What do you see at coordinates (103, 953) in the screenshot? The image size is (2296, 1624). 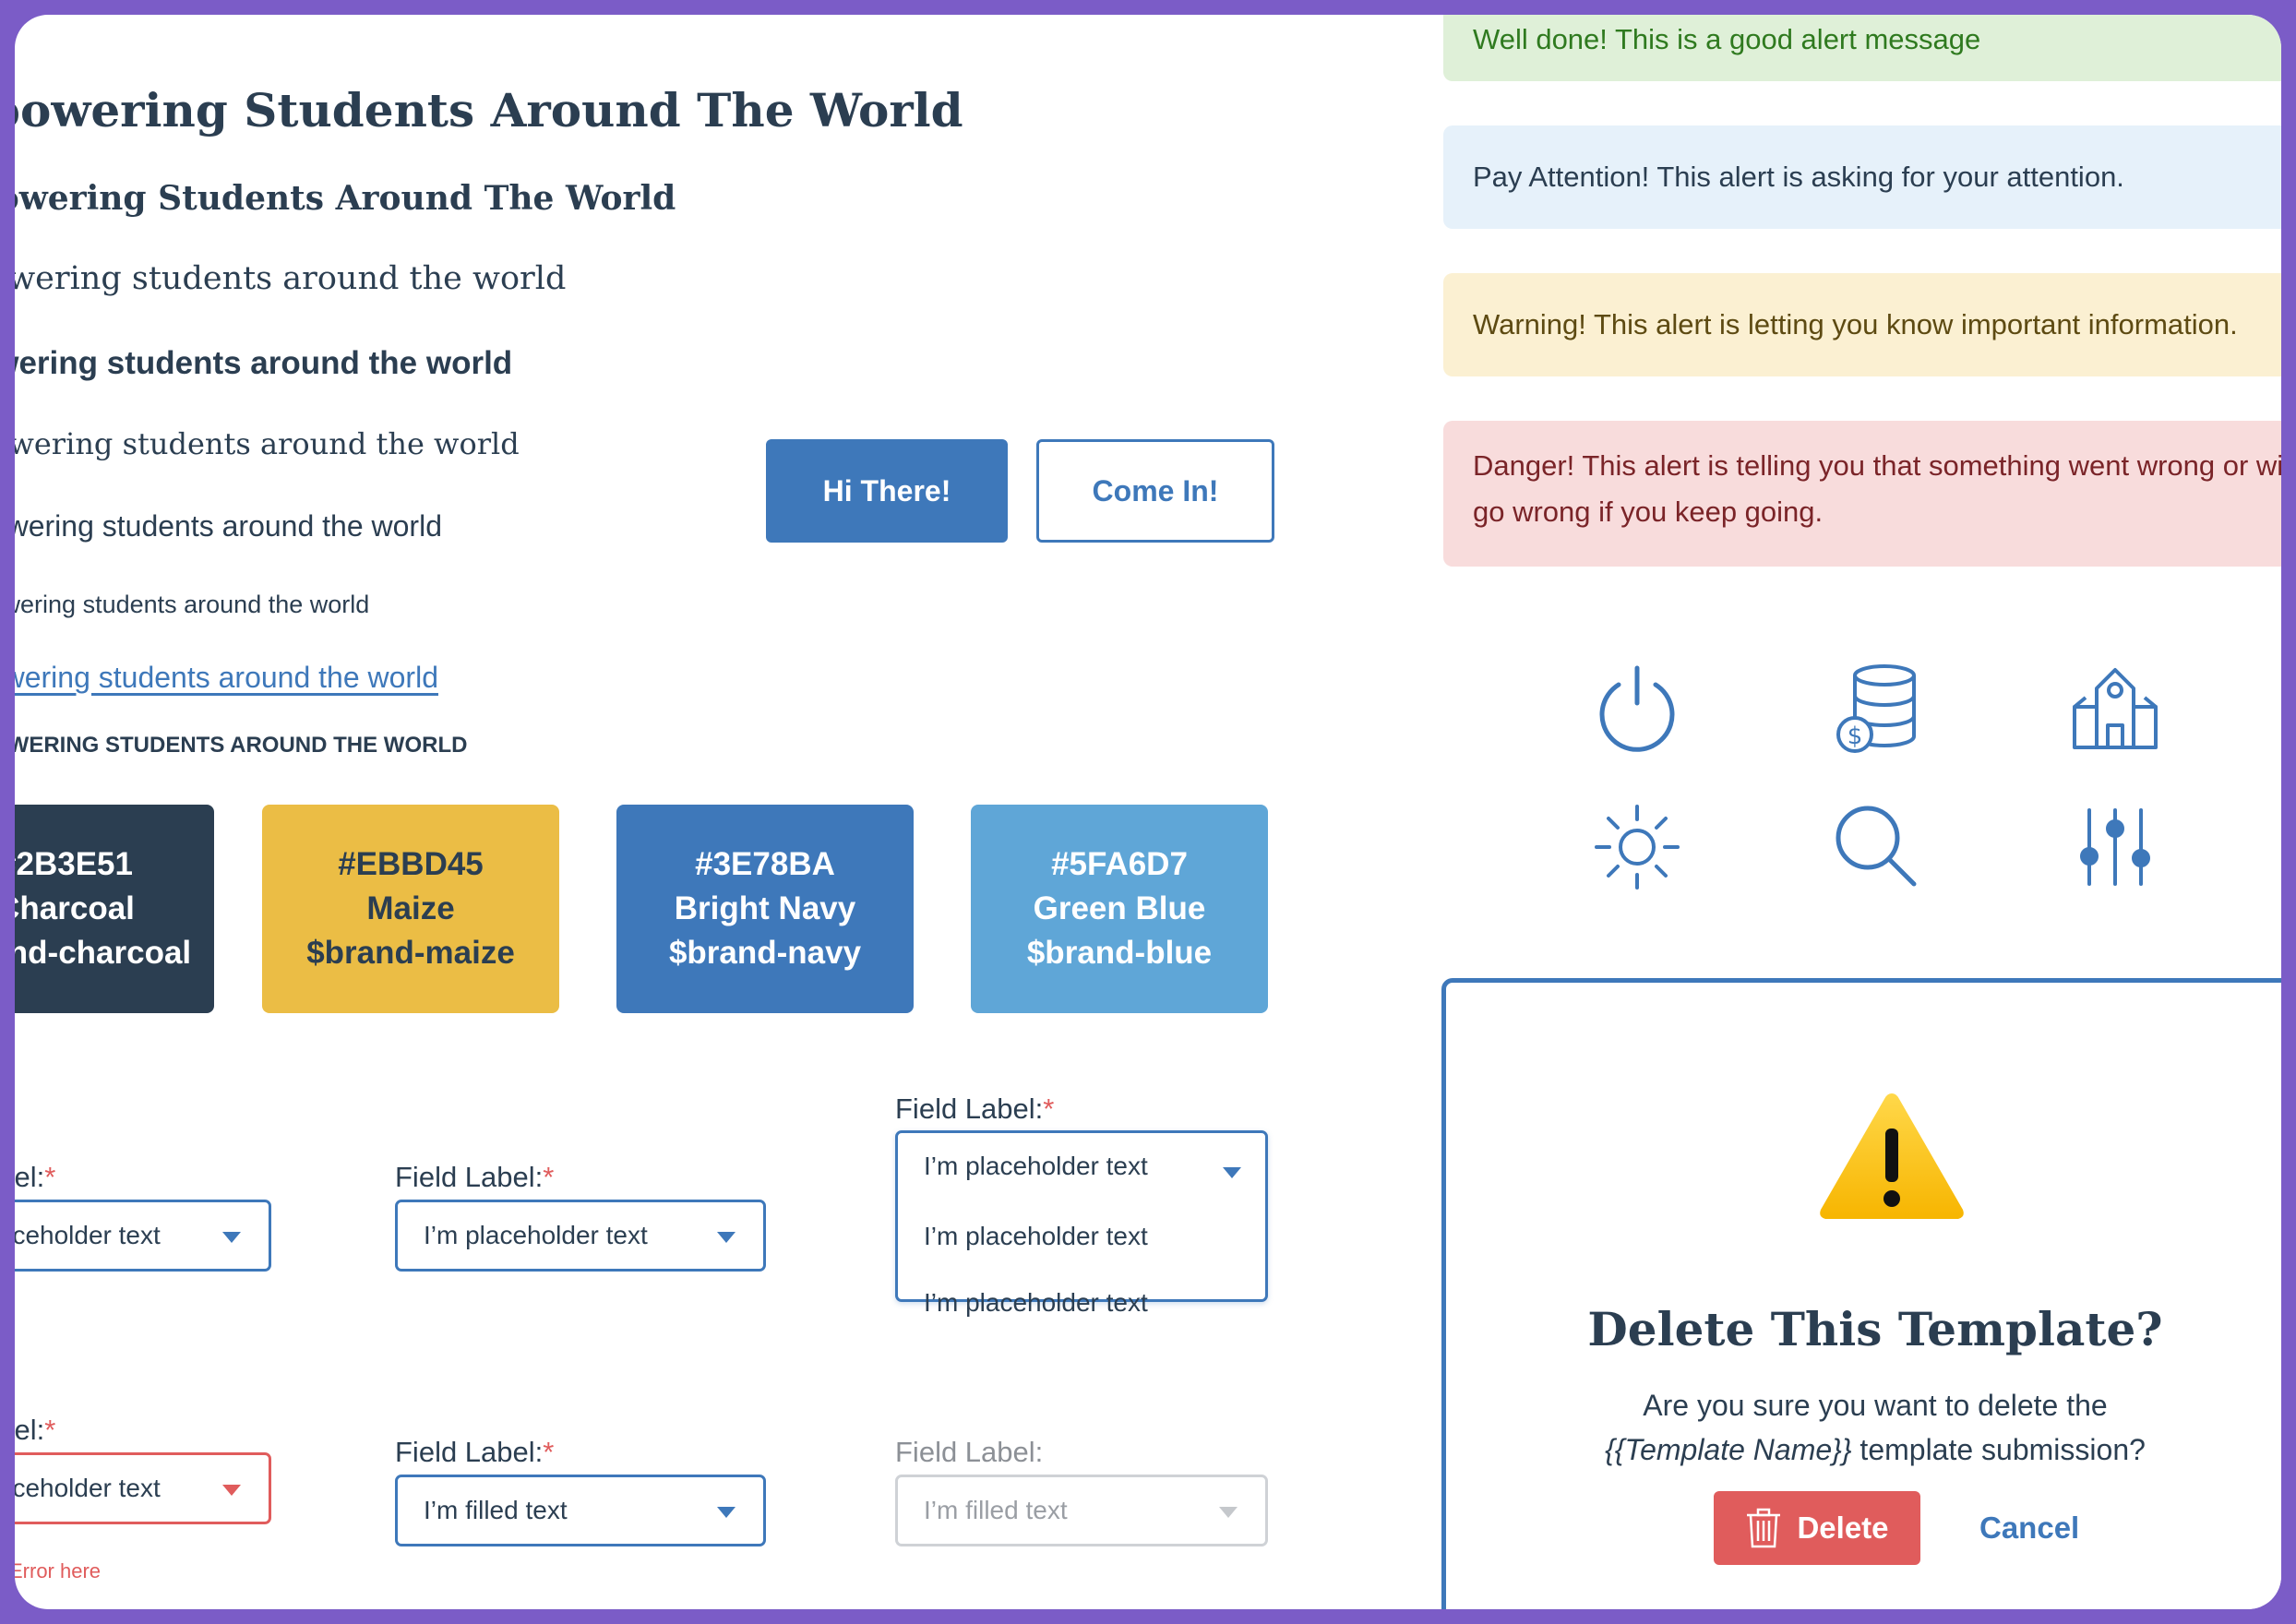 I see `swatch-var: $brand-charcoal` at bounding box center [103, 953].